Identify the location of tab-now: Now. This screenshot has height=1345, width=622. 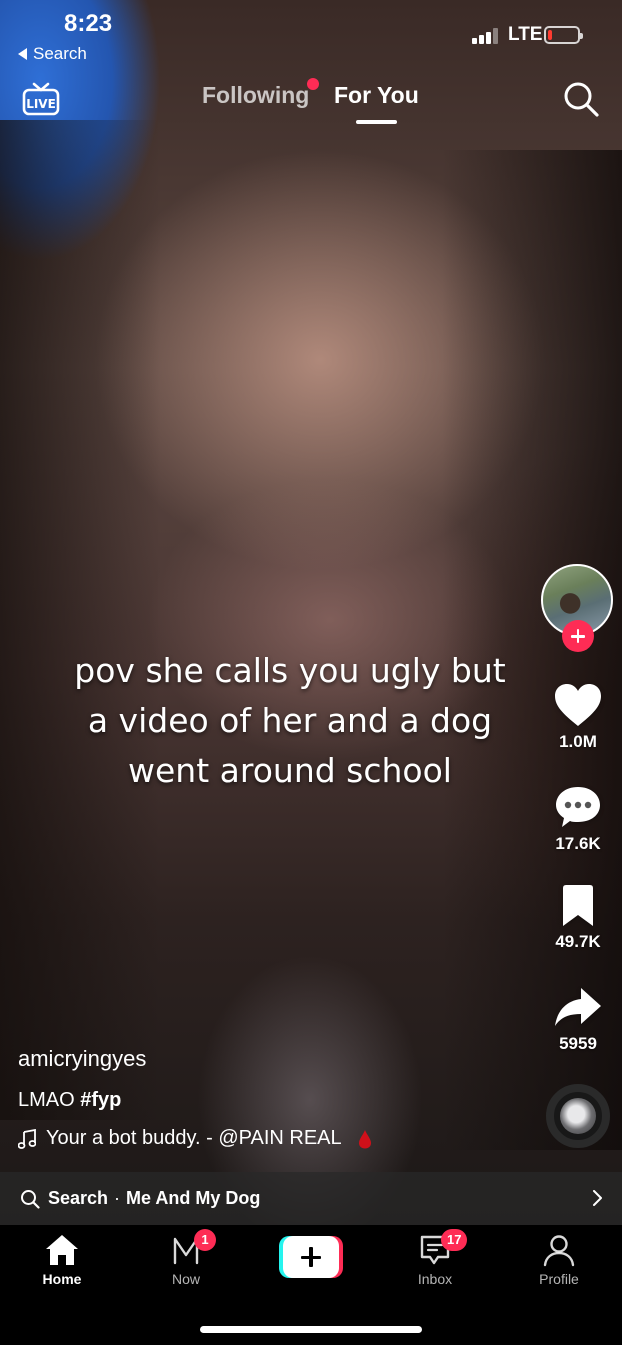
(186, 1260).